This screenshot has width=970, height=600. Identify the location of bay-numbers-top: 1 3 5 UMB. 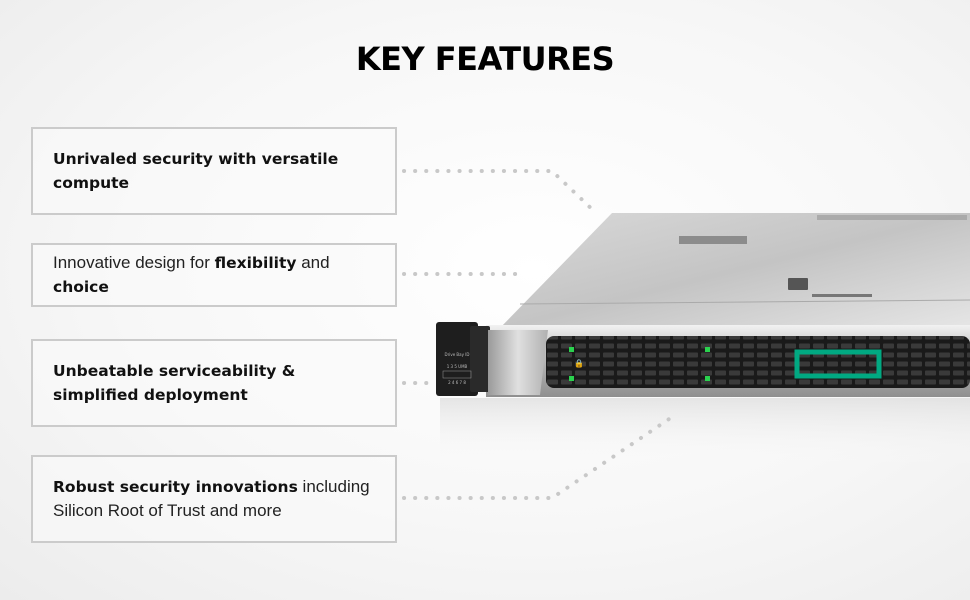
(457, 366).